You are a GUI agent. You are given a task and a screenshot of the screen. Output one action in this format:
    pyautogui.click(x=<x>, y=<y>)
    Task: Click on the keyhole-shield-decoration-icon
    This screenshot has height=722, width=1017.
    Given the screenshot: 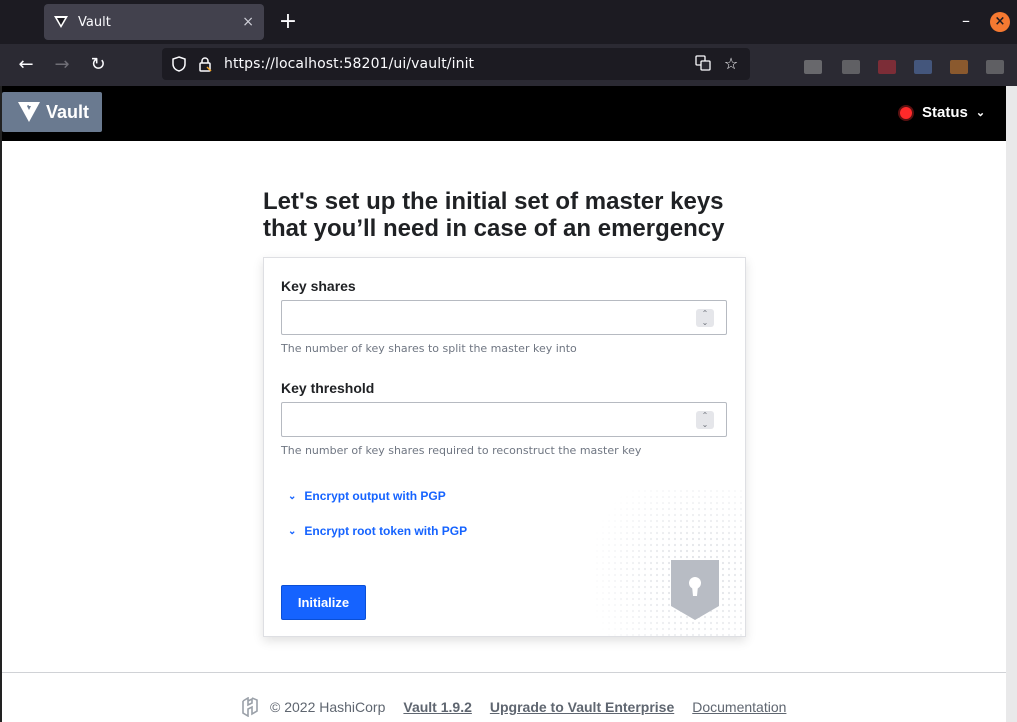 What is the action you would take?
    pyautogui.click(x=669, y=562)
    